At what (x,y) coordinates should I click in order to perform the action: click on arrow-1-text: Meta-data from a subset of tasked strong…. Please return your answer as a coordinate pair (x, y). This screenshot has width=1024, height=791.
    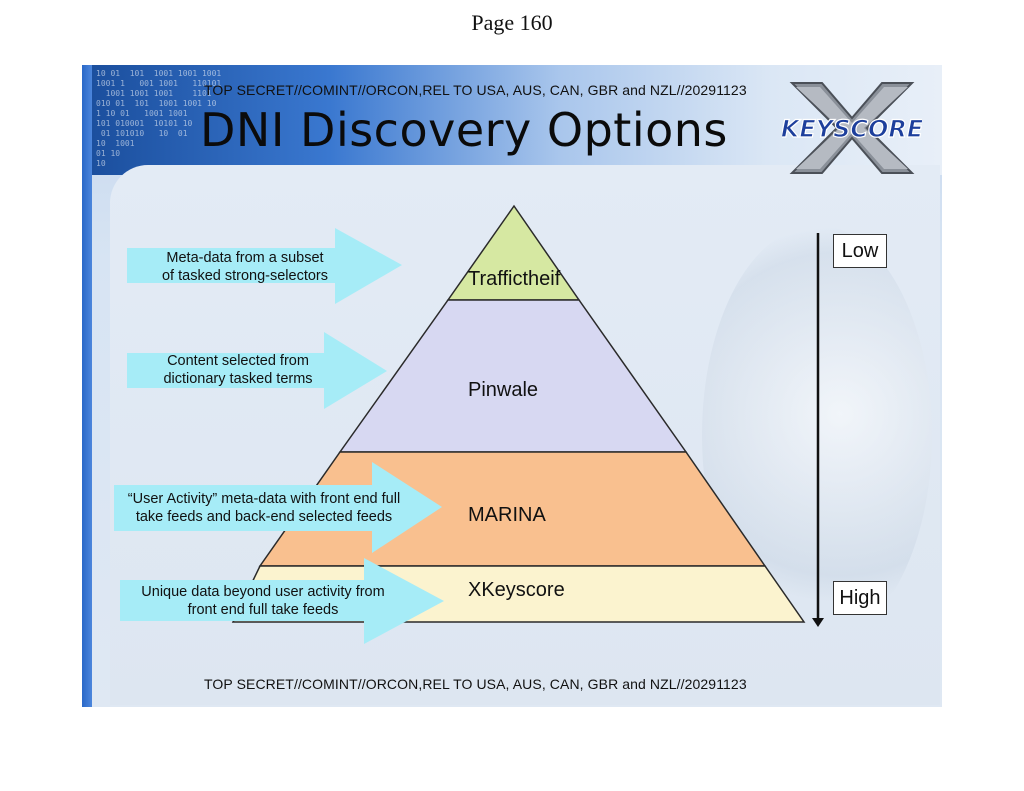
    Looking at the image, I should click on (245, 267).